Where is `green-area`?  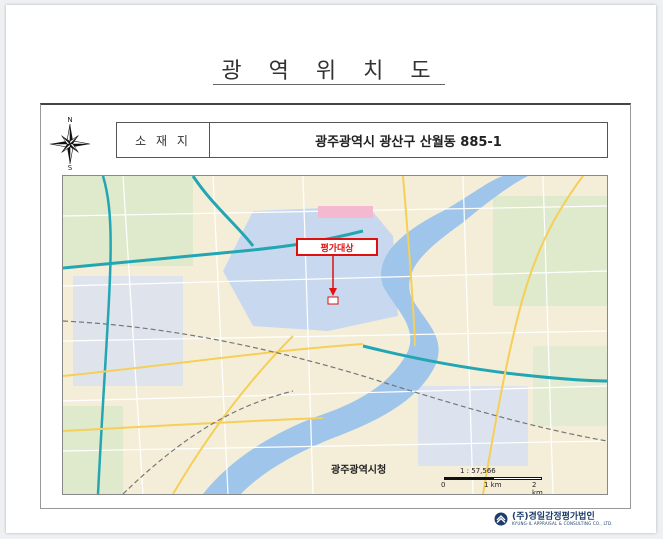 green-area is located at coordinates (550, 251).